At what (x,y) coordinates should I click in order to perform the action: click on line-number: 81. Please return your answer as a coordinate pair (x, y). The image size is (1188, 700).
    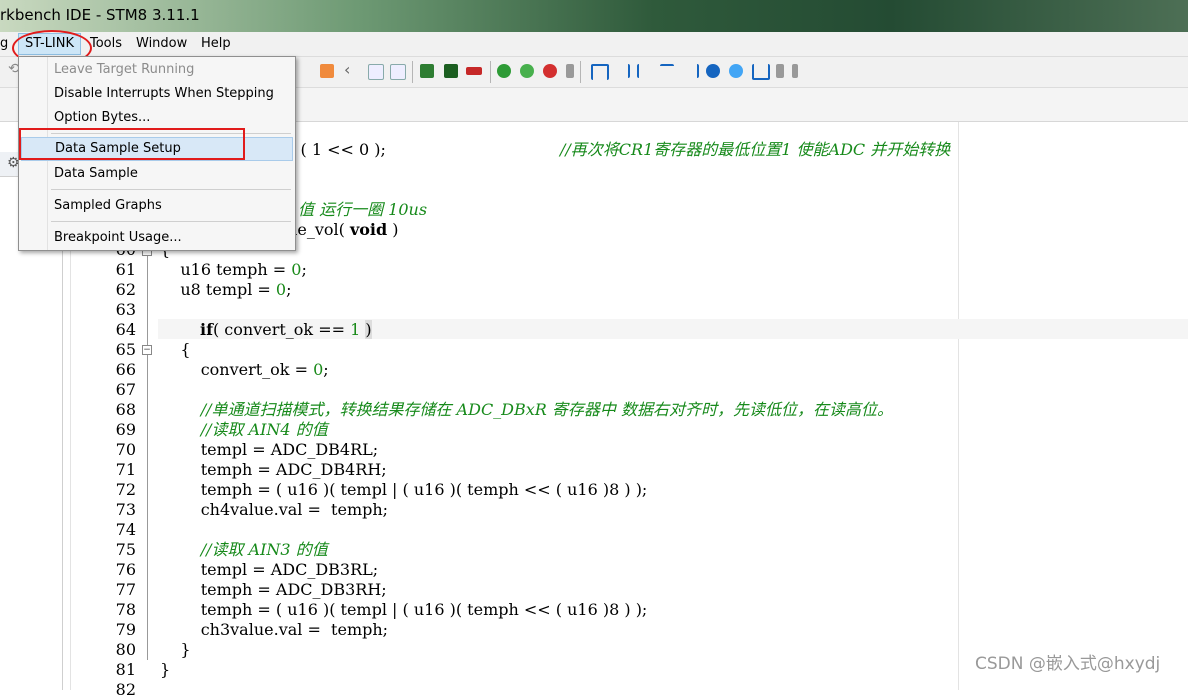
    Looking at the image, I should click on (125, 669).